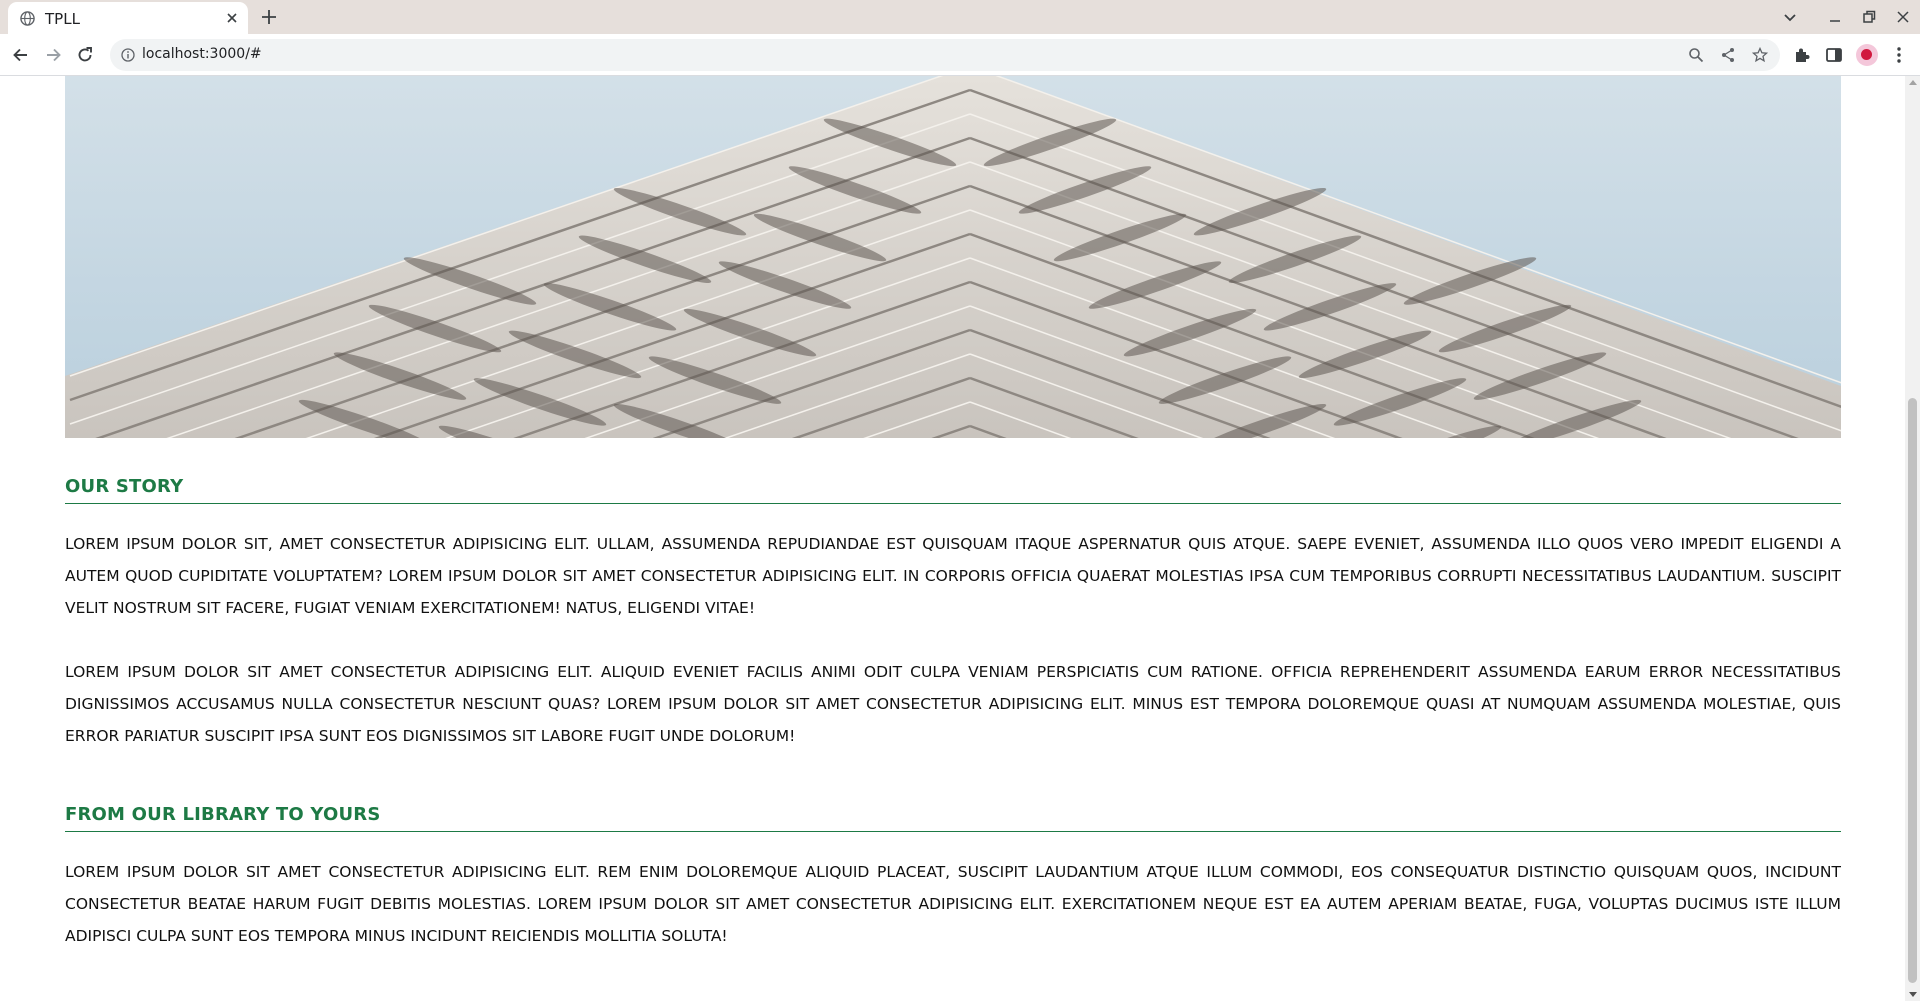  Describe the element at coordinates (1834, 55) in the screenshot. I see `side-panel-icon` at that location.